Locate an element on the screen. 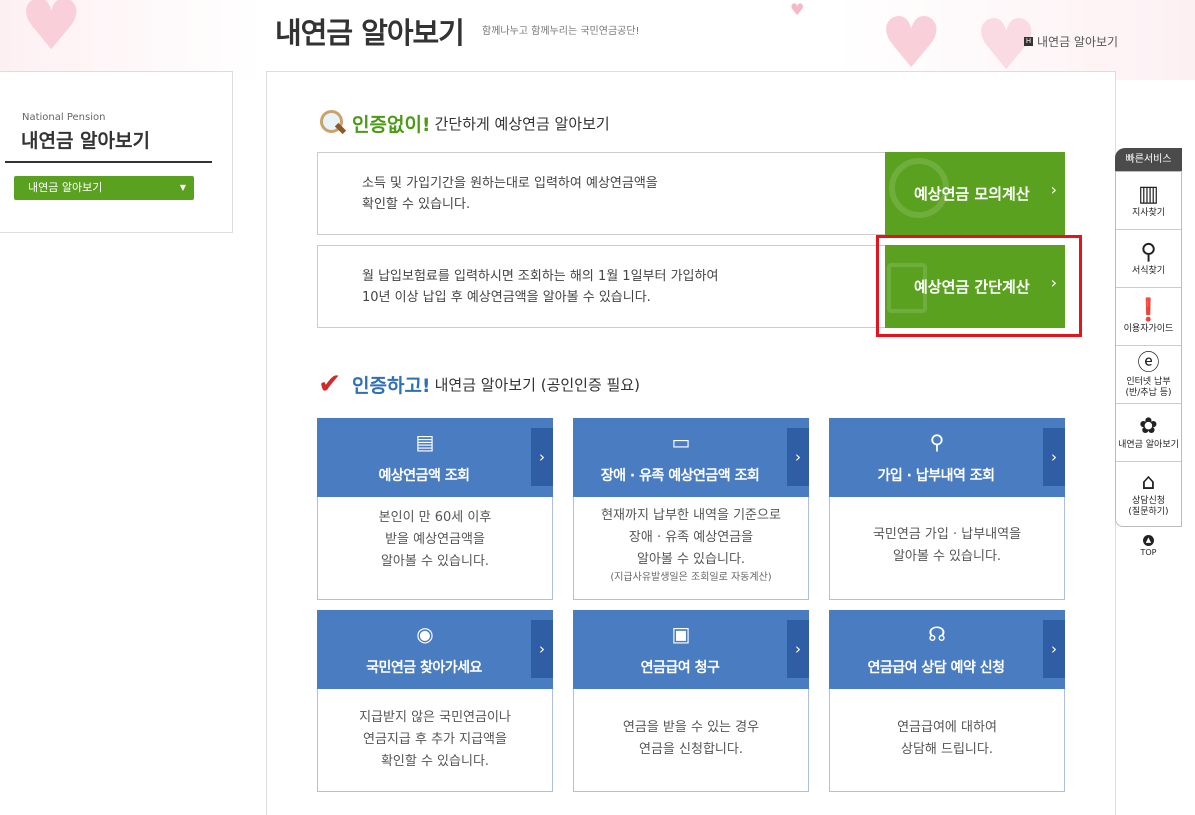  card-description: 연금급여에 대하여 상담해 드립니다. is located at coordinates (947, 738).